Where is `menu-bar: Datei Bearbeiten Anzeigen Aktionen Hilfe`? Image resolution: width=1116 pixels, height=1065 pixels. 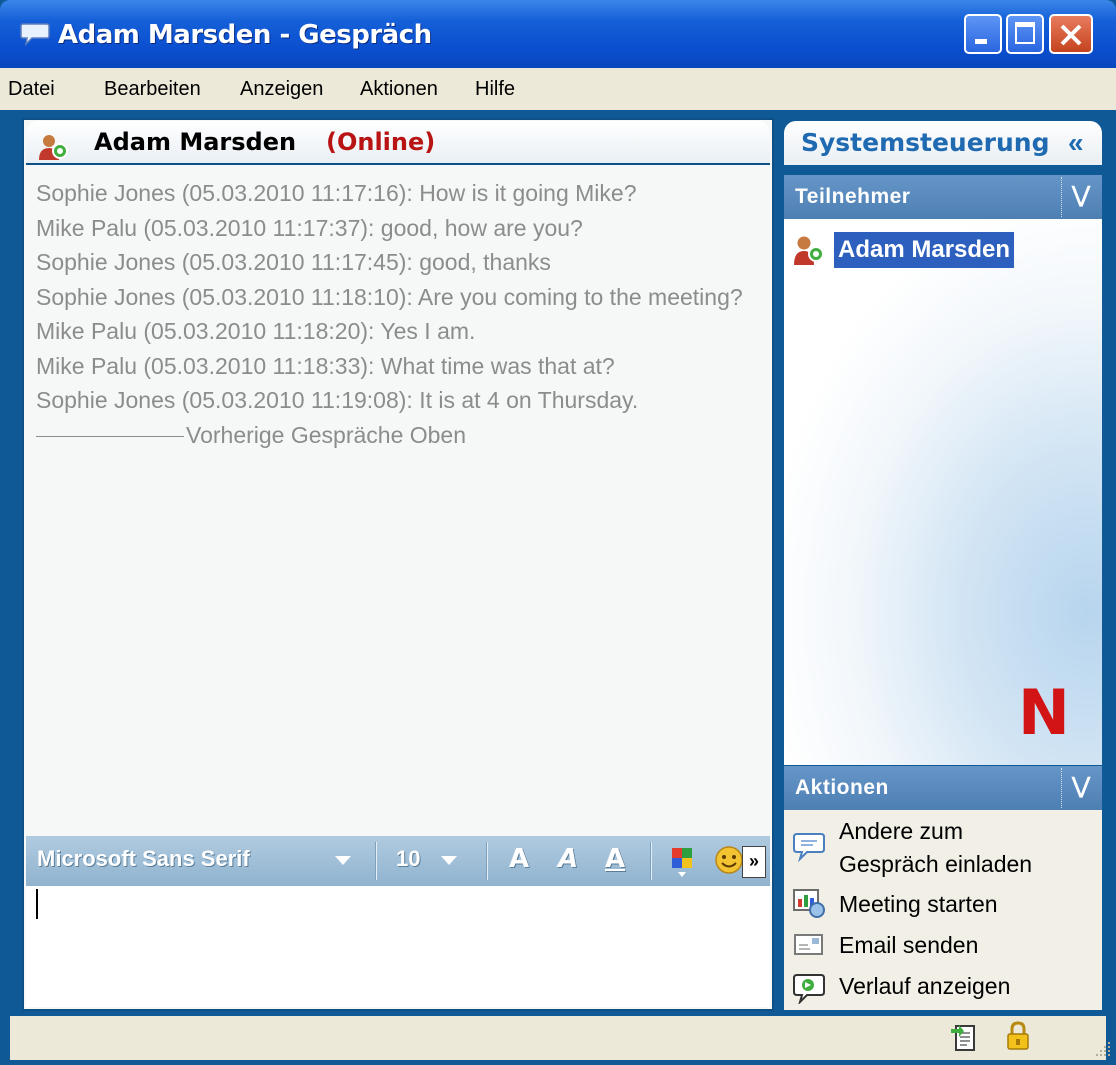 menu-bar: Datei Bearbeiten Anzeigen Aktionen Hilfe is located at coordinates (558, 89).